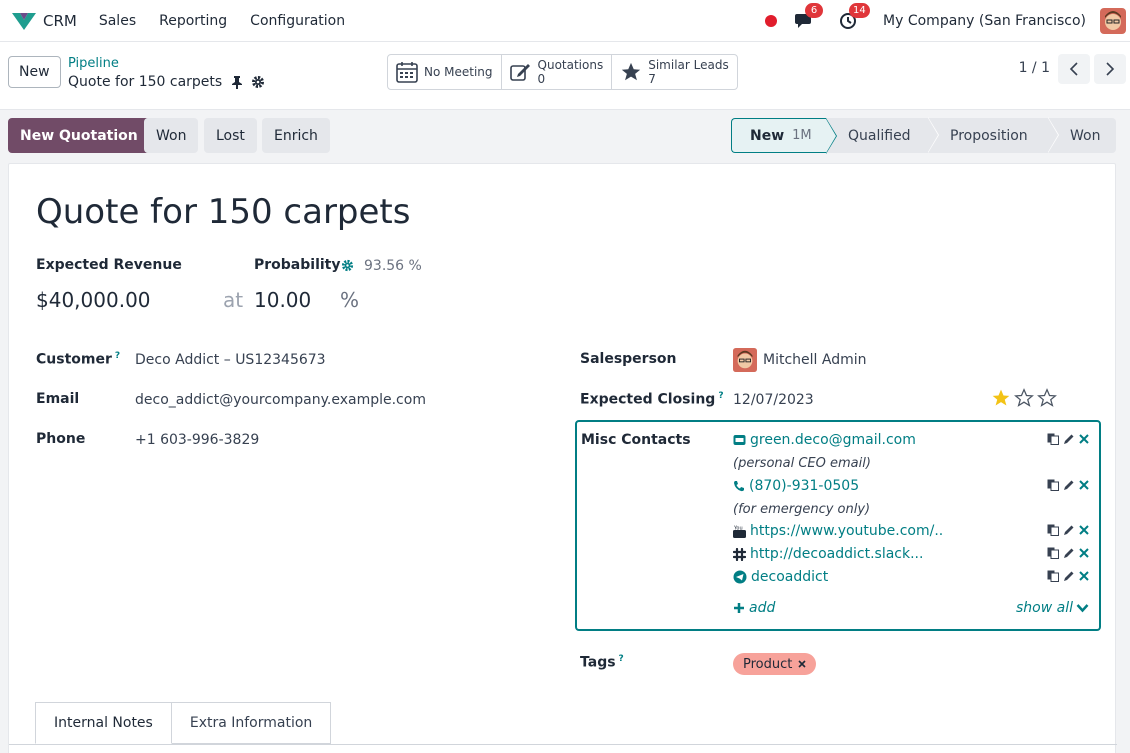 The image size is (1130, 753). Describe the element at coordinates (251, 723) in the screenshot. I see `tab-extra-information: Extra Information` at that location.